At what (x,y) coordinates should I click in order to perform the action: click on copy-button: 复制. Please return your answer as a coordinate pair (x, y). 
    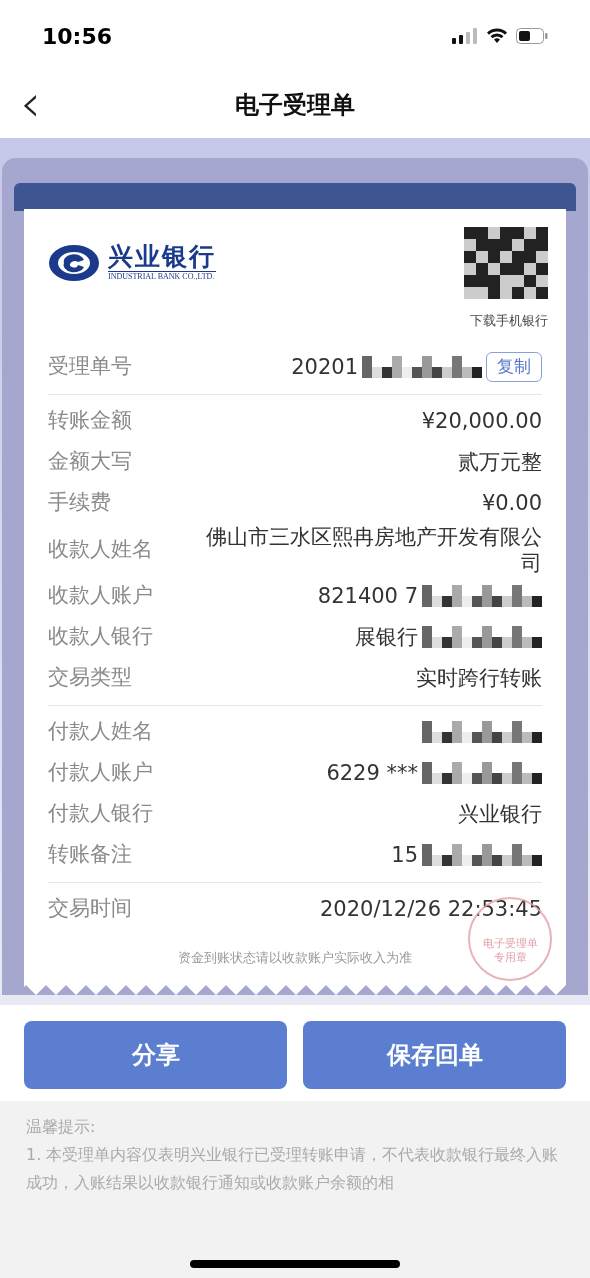
    Looking at the image, I should click on (514, 367).